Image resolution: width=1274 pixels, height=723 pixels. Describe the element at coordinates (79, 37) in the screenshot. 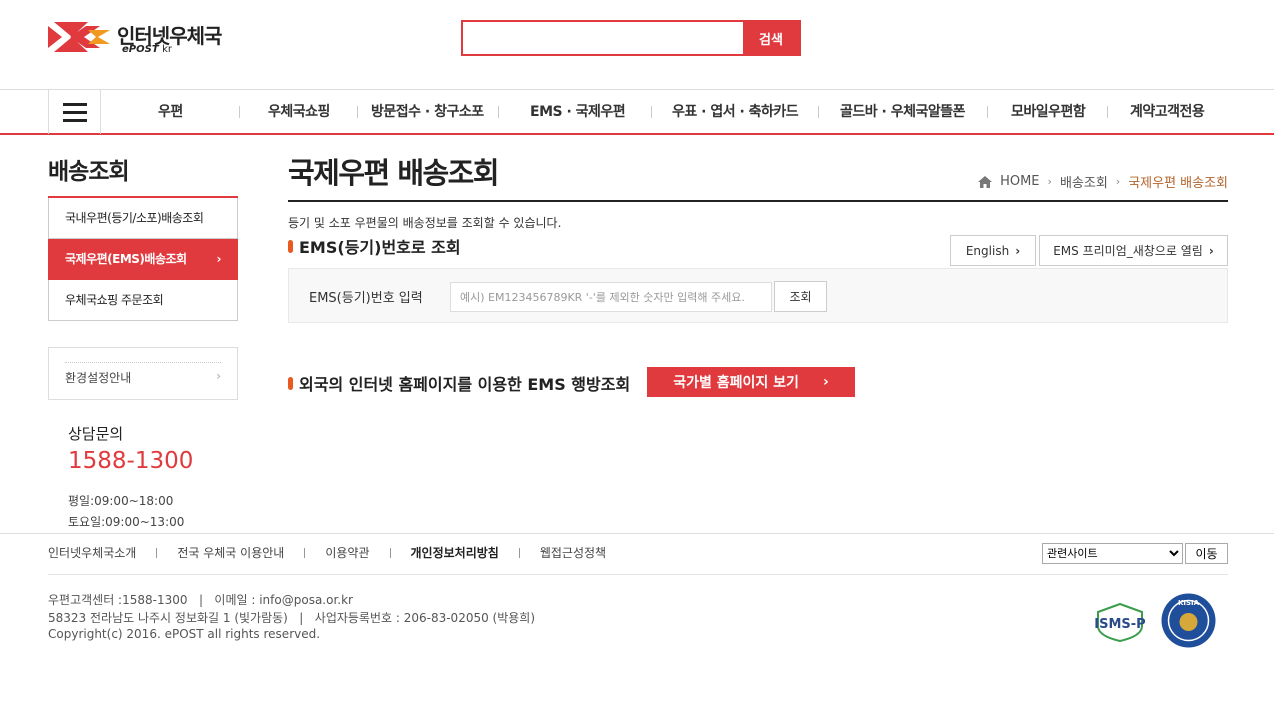

I see `epost-logo-icon` at that location.